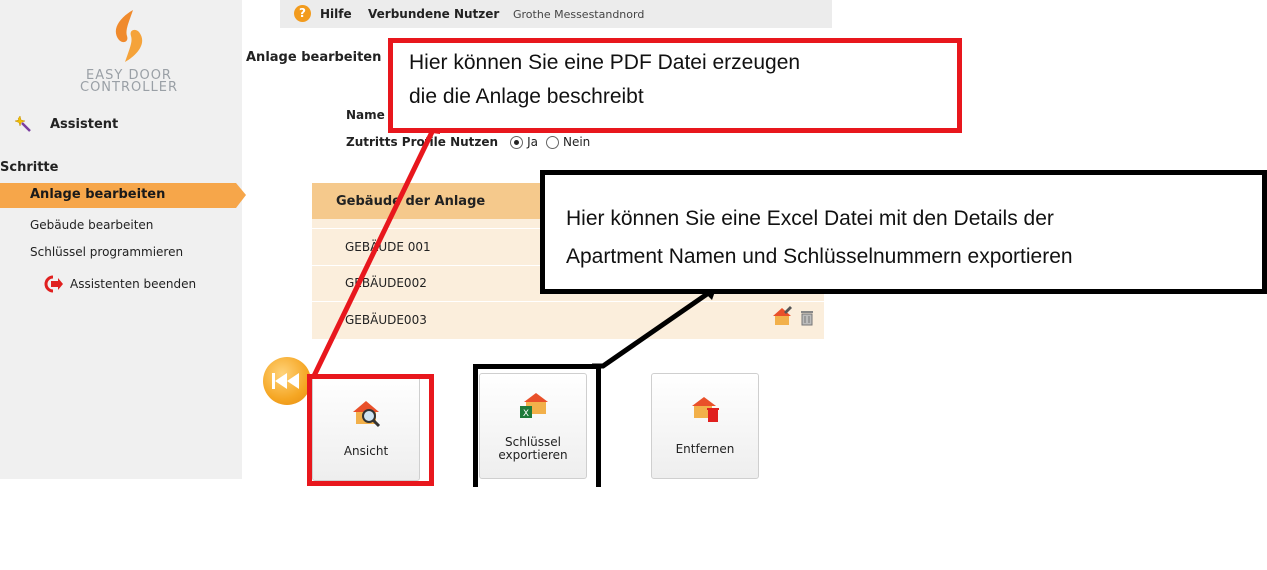 The image size is (1267, 570). Describe the element at coordinates (652, 329) in the screenshot. I see `excel-connector-line` at that location.